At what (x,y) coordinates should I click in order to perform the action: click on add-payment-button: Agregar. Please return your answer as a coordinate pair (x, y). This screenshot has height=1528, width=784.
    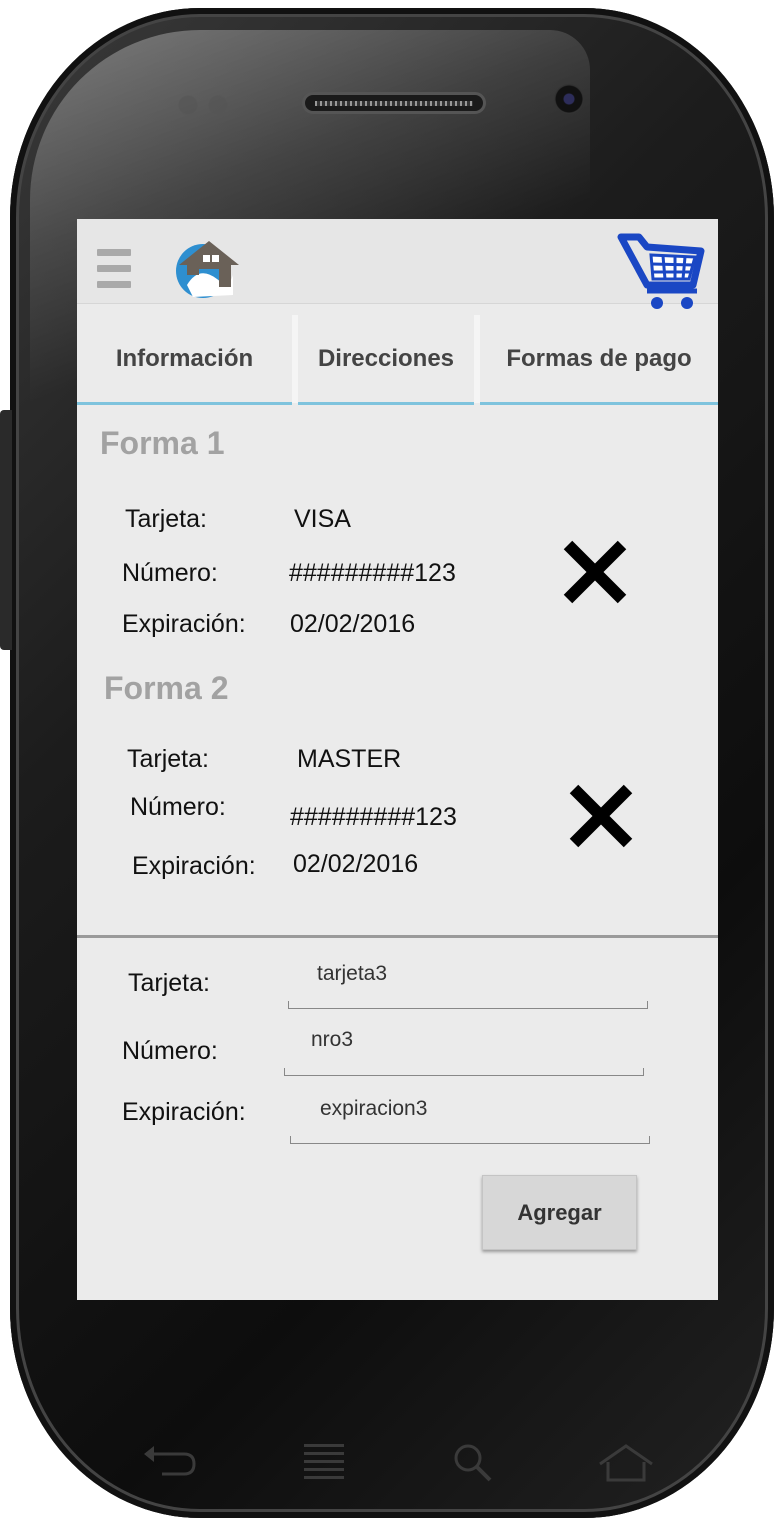
    Looking at the image, I should click on (559, 1212).